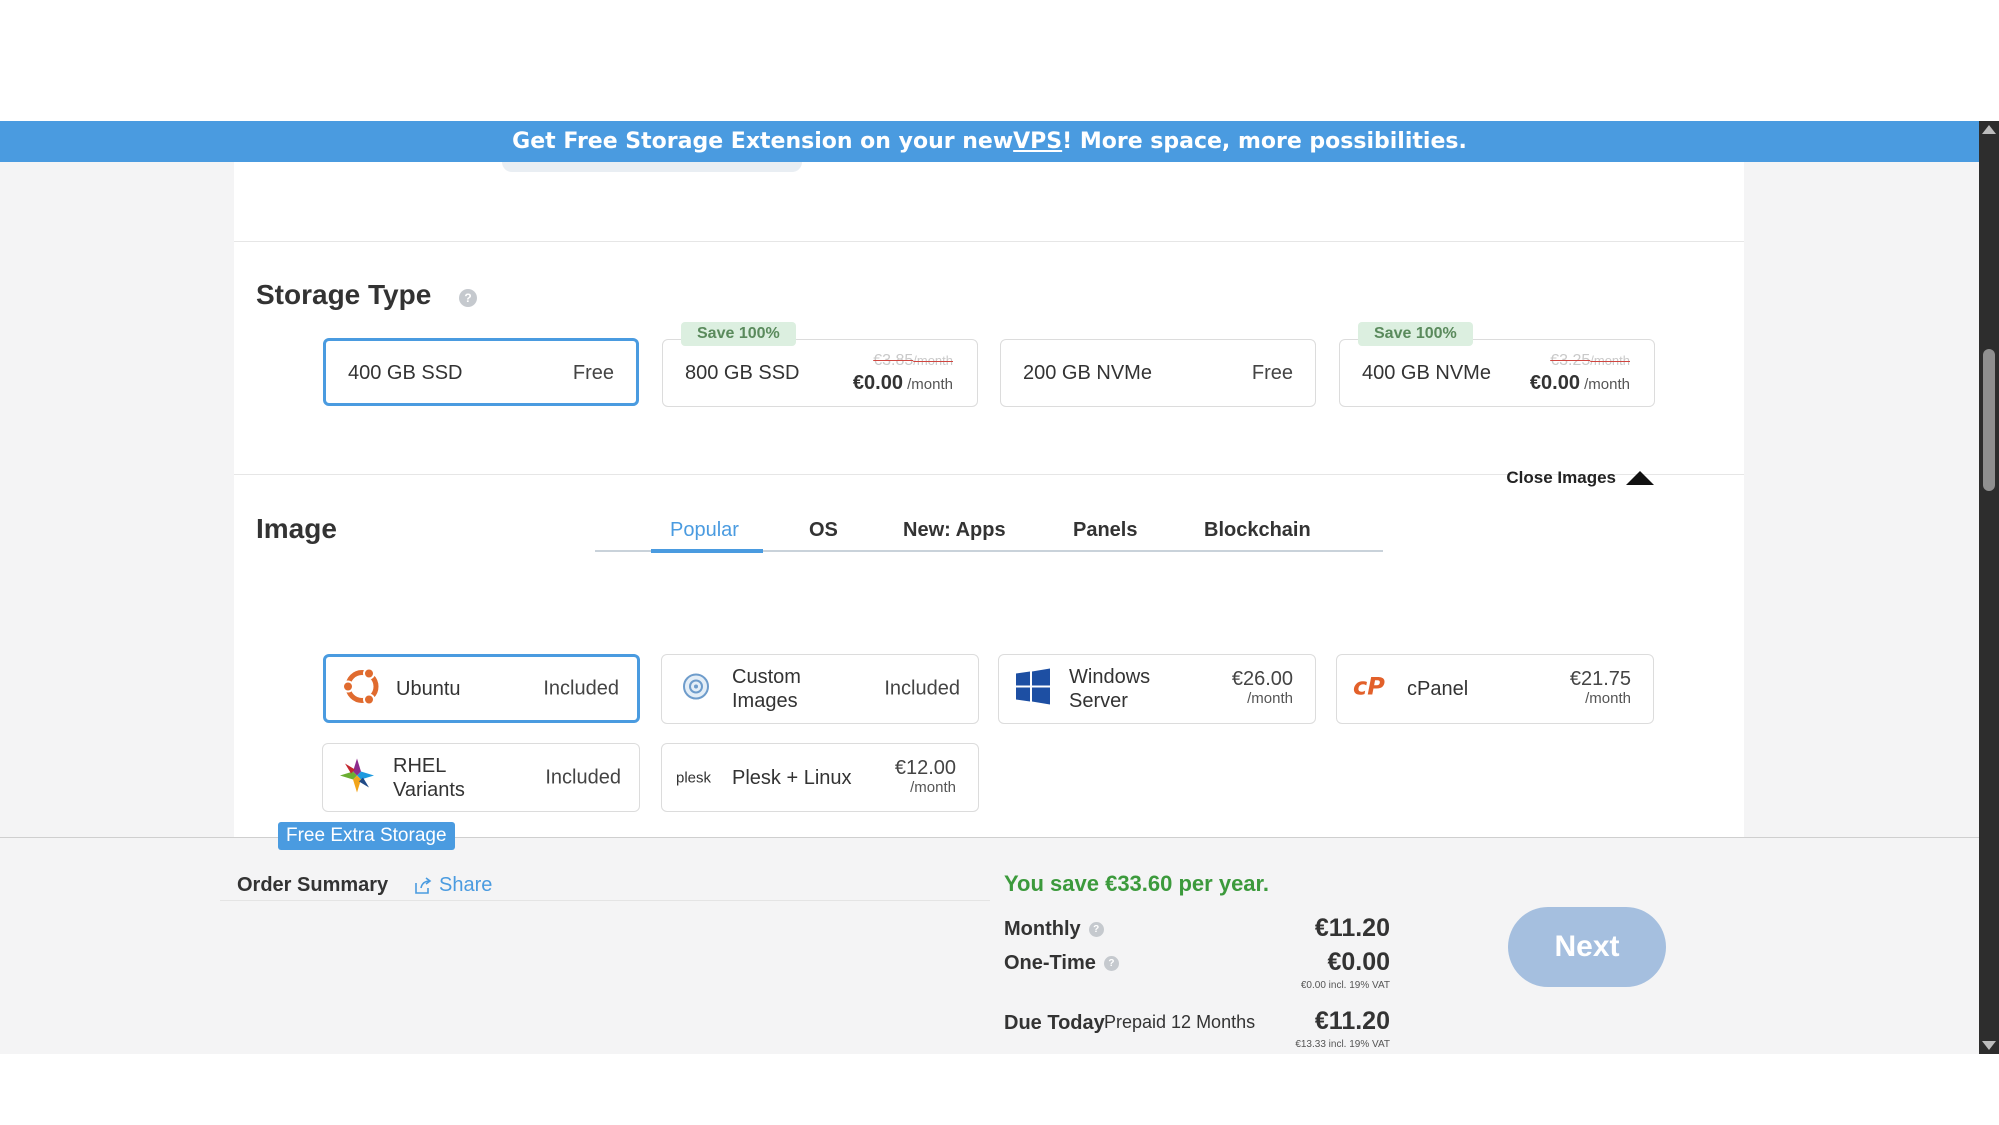  Describe the element at coordinates (1352, 1021) in the screenshot. I see `due-today-value: €11.20` at that location.